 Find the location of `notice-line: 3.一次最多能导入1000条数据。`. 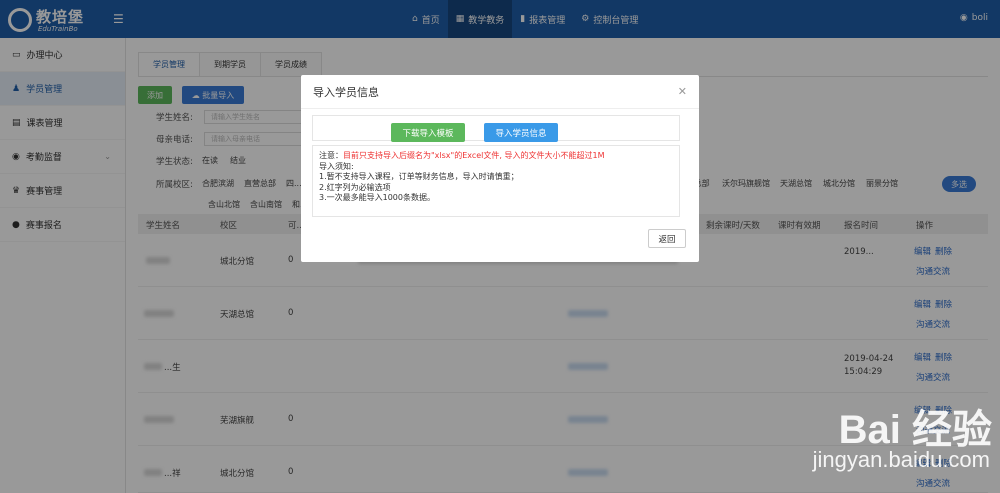

notice-line: 3.一次最多能导入1000条数据。 is located at coordinates (377, 197).